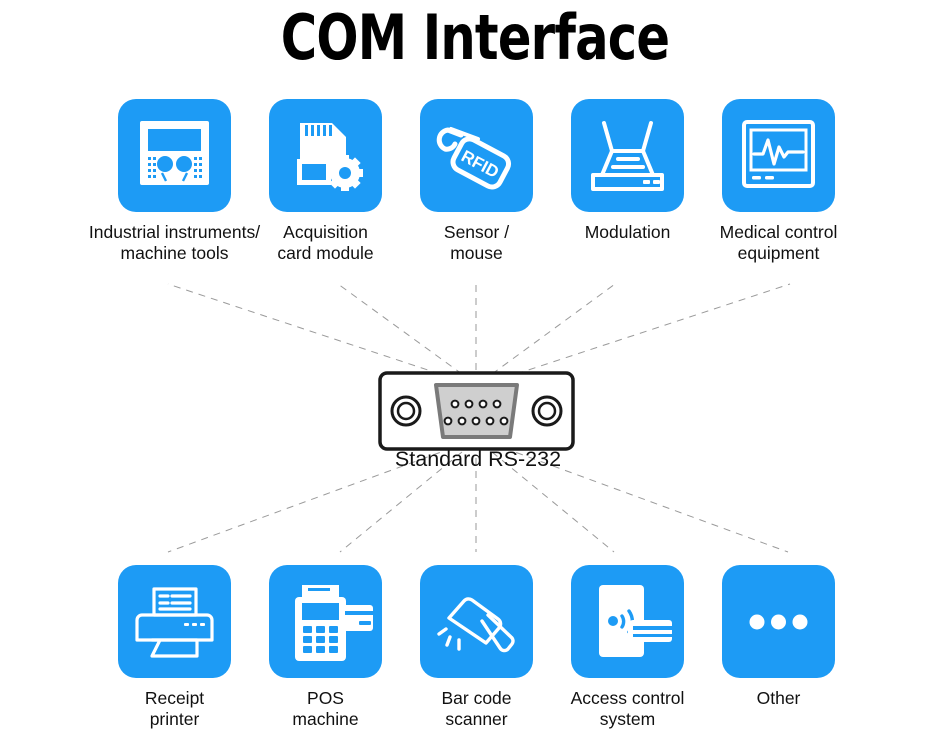  What do you see at coordinates (647, 331) in the screenshot?
I see `link-medical-equipment` at bounding box center [647, 331].